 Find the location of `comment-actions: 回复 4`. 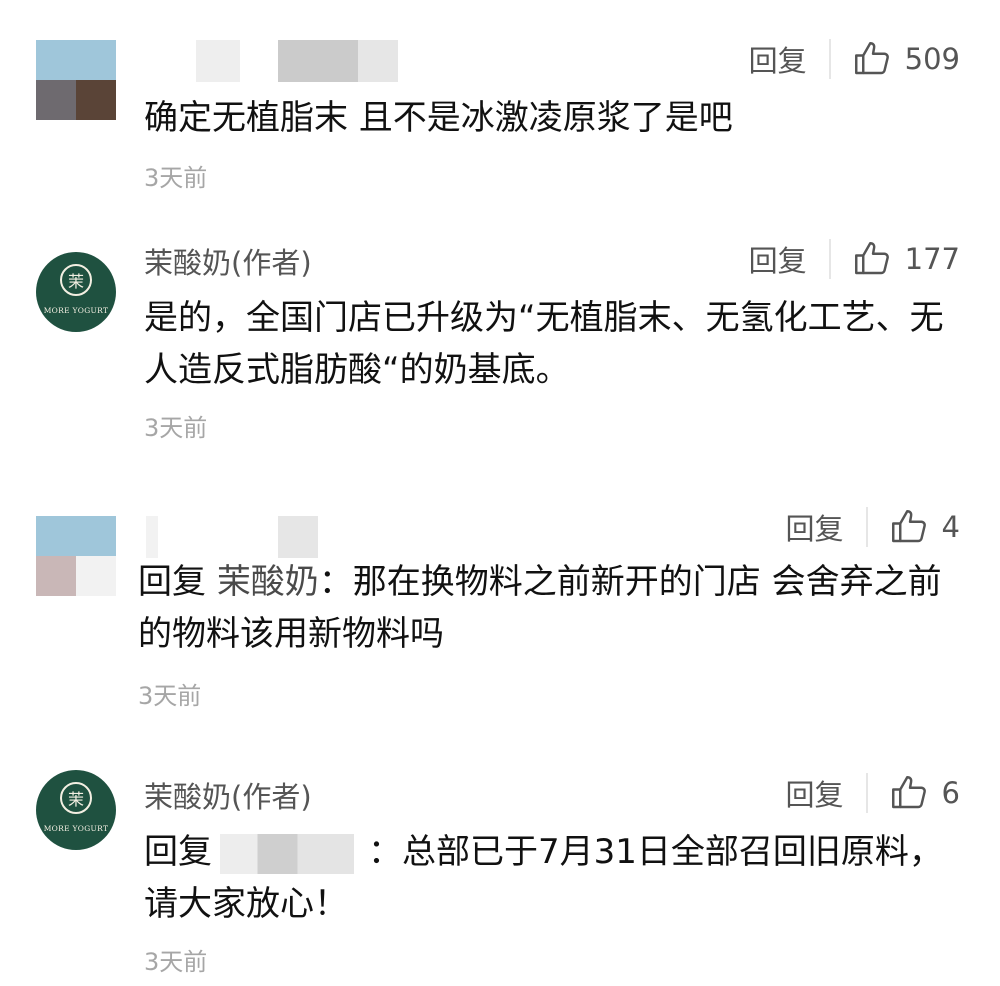

comment-actions: 回复 4 is located at coordinates (873, 527).